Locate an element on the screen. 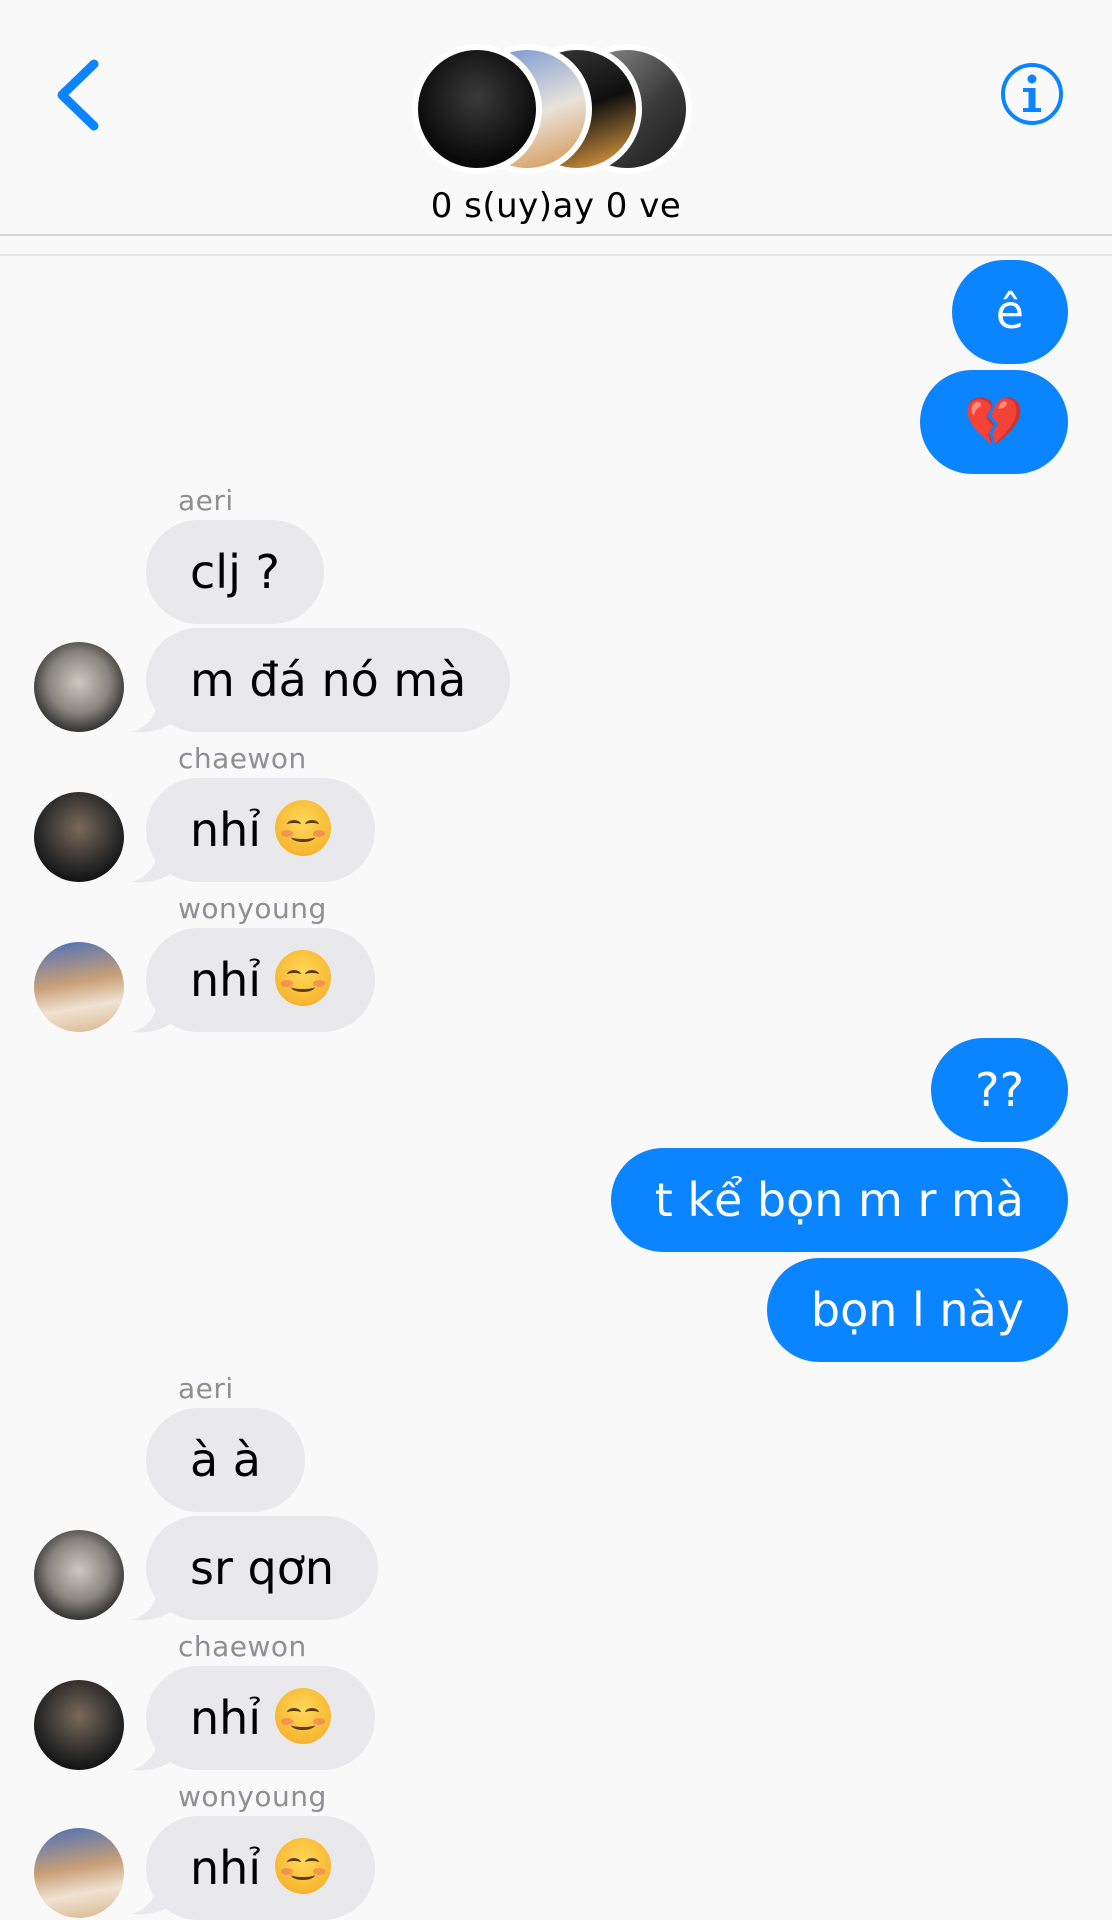 The width and height of the screenshot is (1112, 1920). member-avatar is located at coordinates (477, 109).